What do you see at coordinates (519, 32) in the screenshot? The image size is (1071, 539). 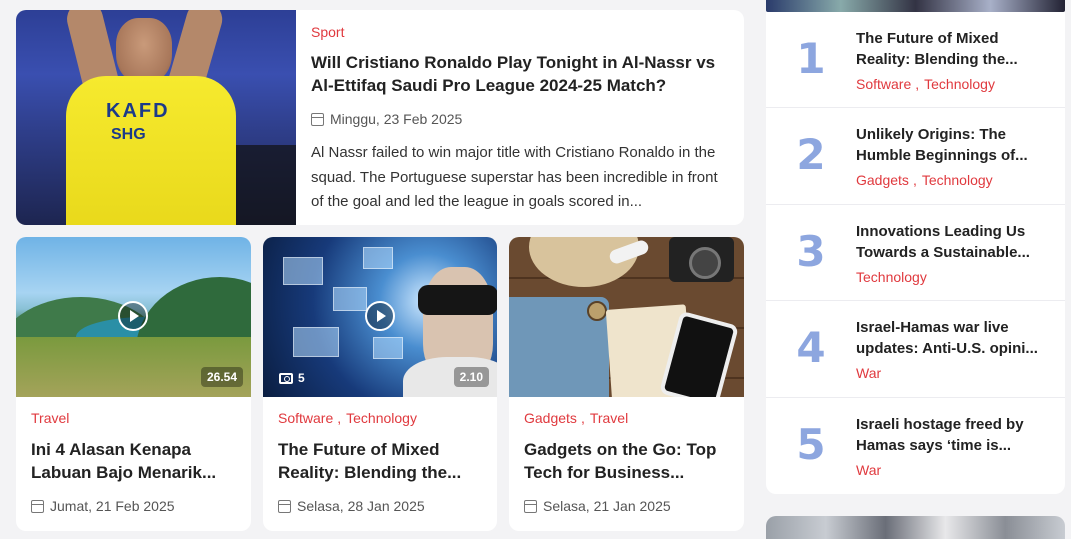 I see `featured-category: Sport` at bounding box center [519, 32].